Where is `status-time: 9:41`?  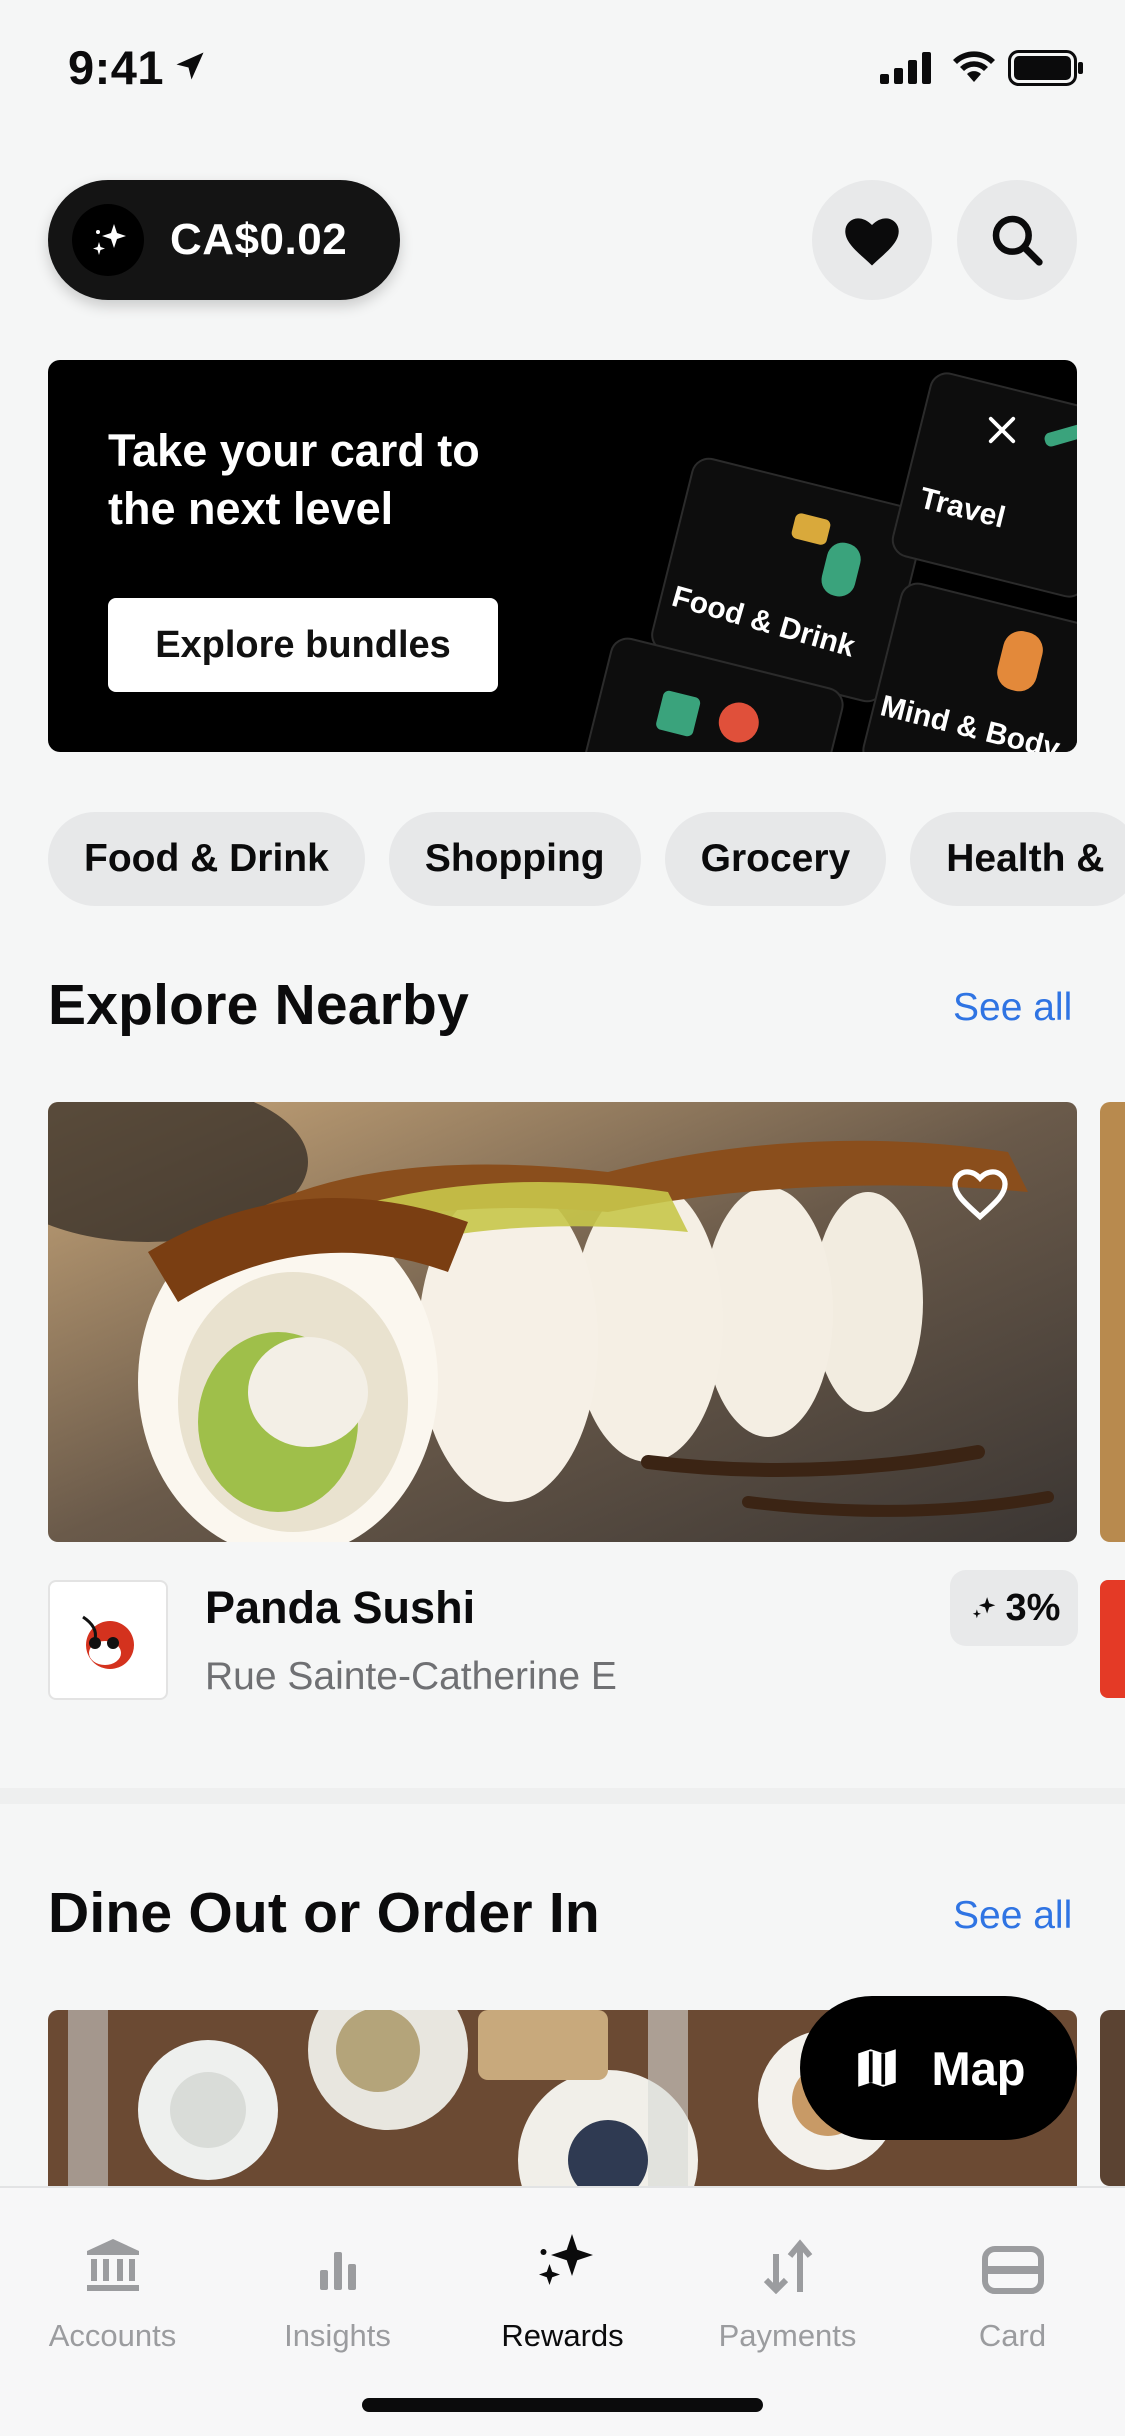 status-time: 9:41 is located at coordinates (116, 67).